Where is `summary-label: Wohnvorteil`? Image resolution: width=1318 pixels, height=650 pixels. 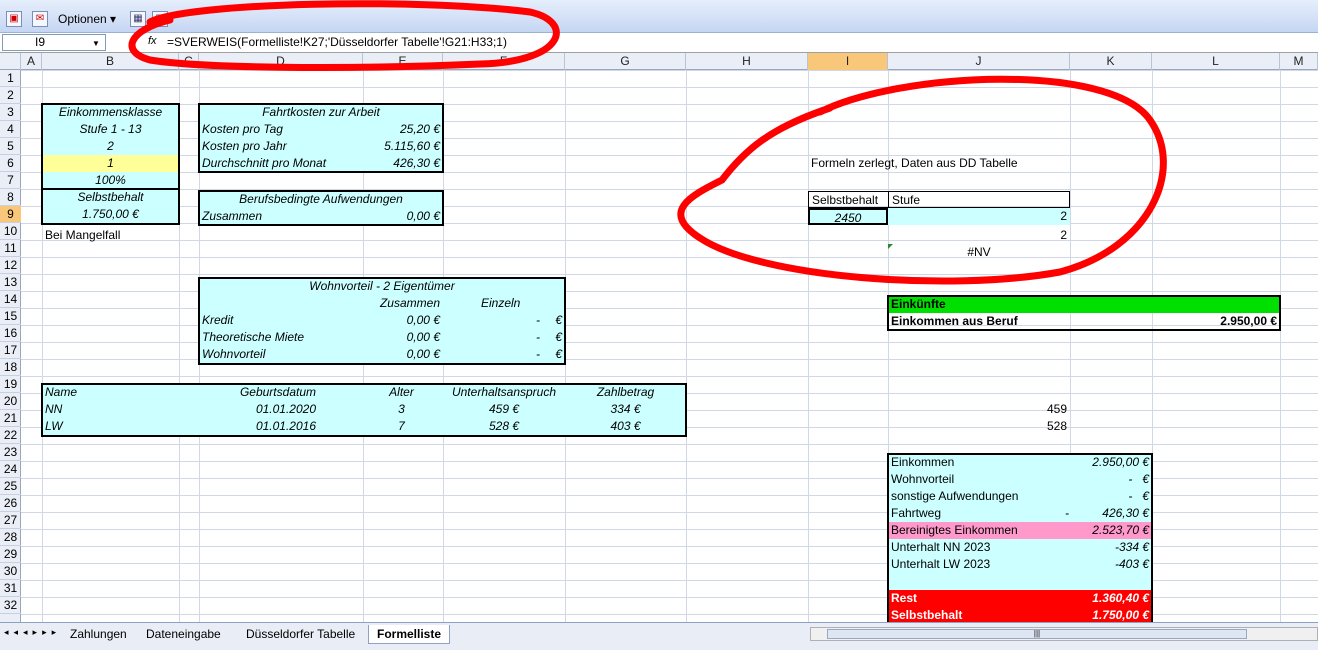 summary-label: Wohnvorteil is located at coordinates (979, 479).